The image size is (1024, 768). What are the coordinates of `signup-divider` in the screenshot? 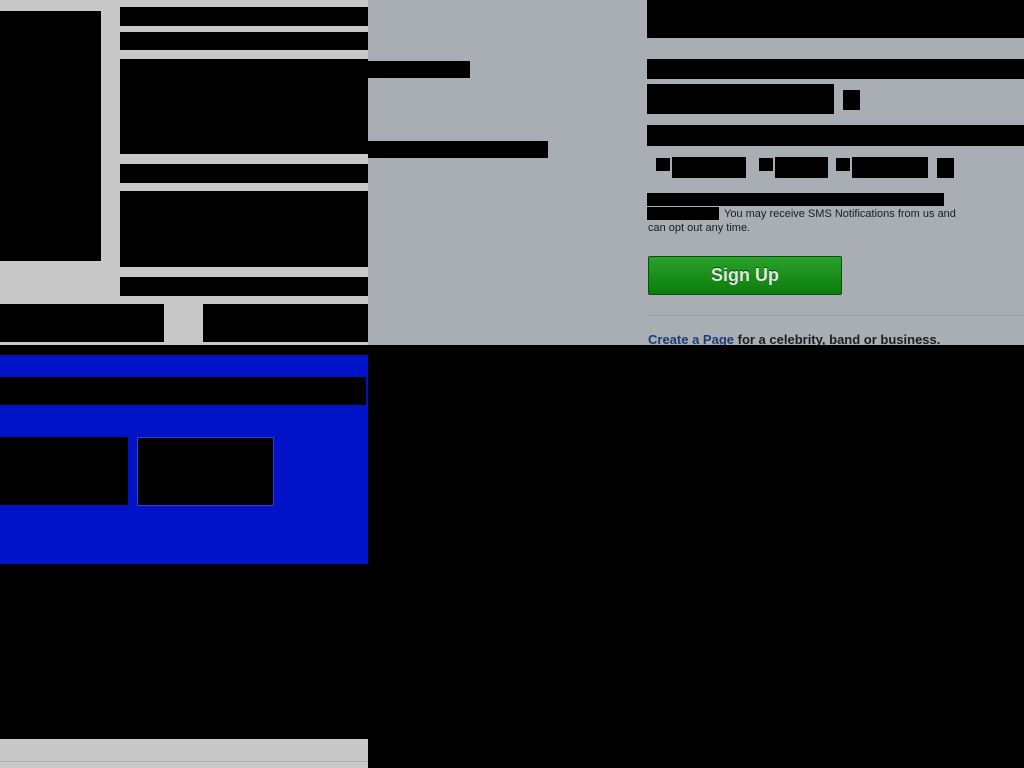 It's located at (836, 315).